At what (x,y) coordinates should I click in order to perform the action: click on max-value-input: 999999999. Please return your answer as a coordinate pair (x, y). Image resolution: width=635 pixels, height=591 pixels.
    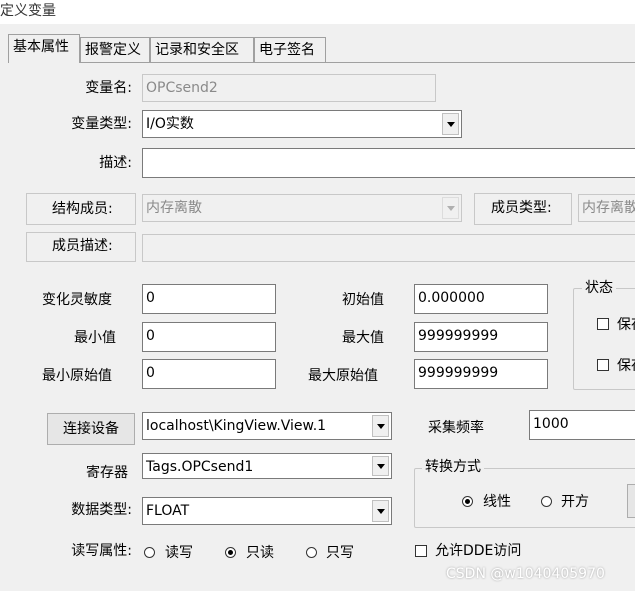
    Looking at the image, I should click on (481, 337).